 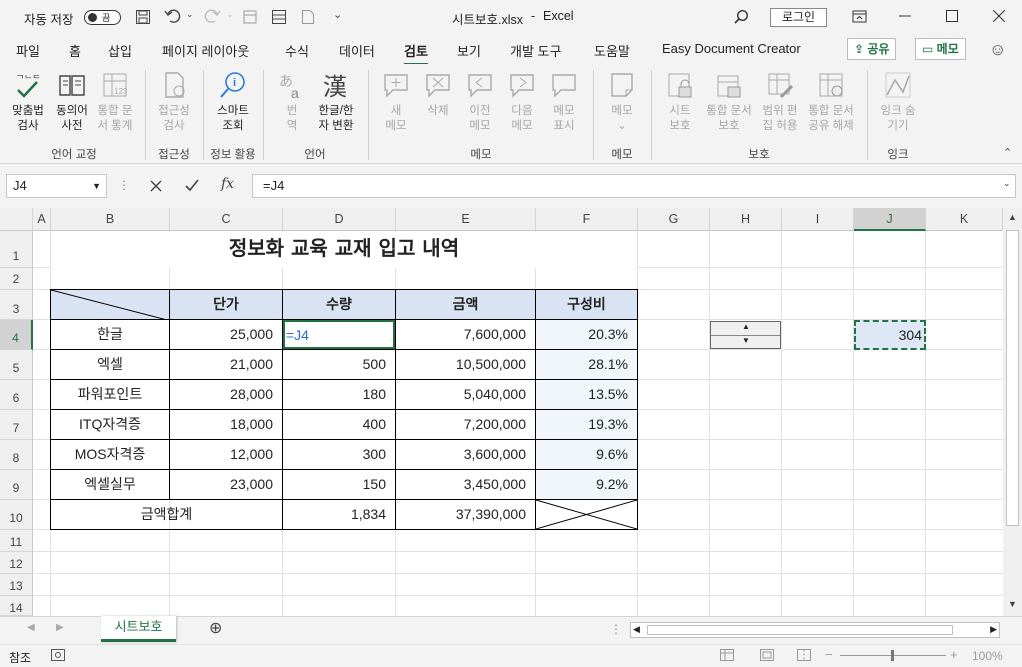 What do you see at coordinates (586, 364) in the screenshot?
I see `table-cell-ratio: 28.1%` at bounding box center [586, 364].